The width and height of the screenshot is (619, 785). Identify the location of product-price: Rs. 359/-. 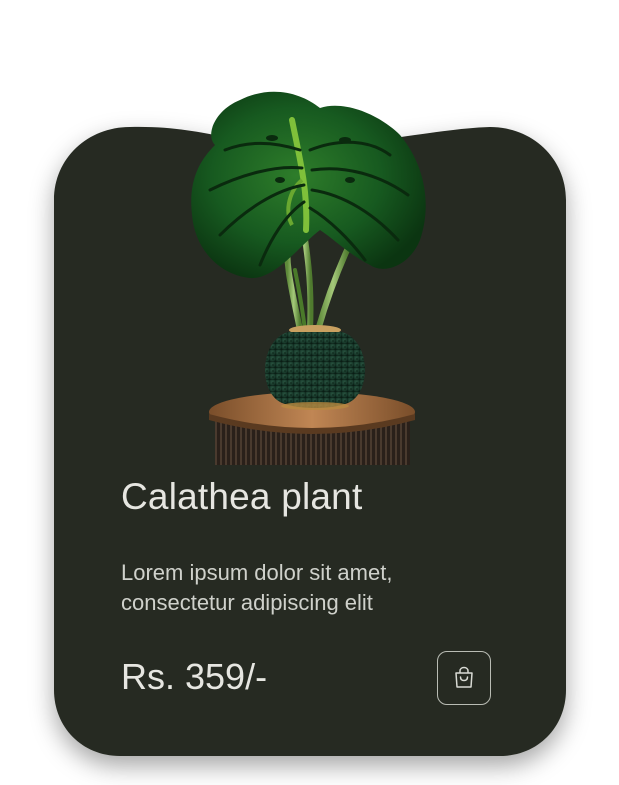
(194, 676).